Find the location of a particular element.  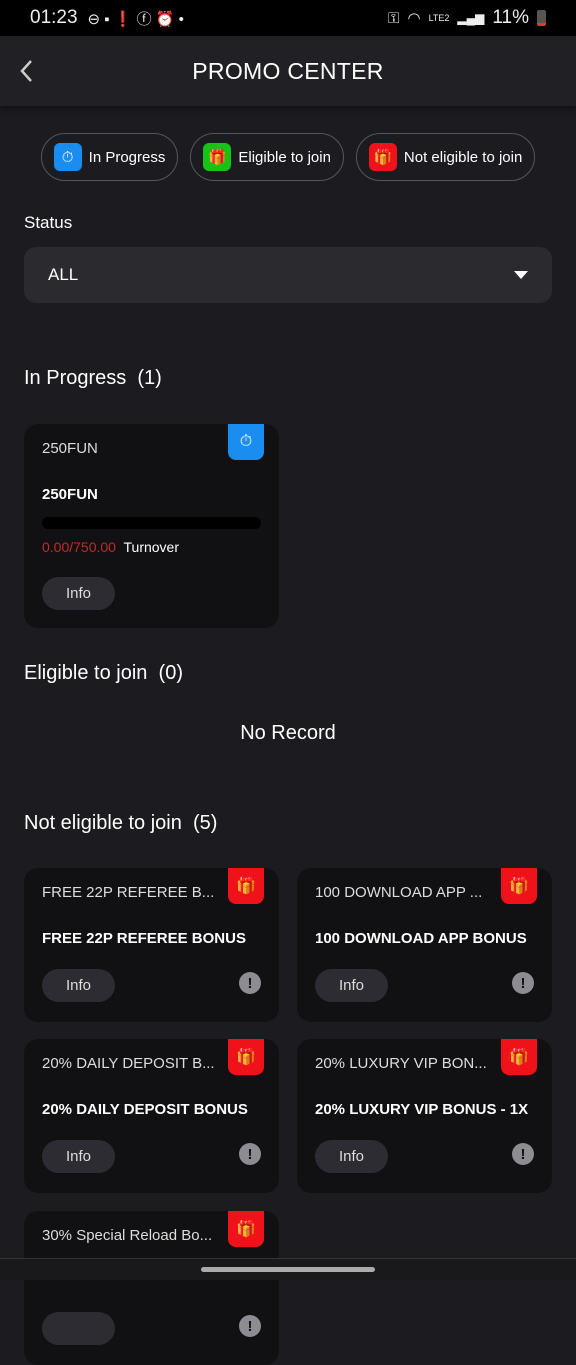

back-arrow-icon is located at coordinates (28, 71).